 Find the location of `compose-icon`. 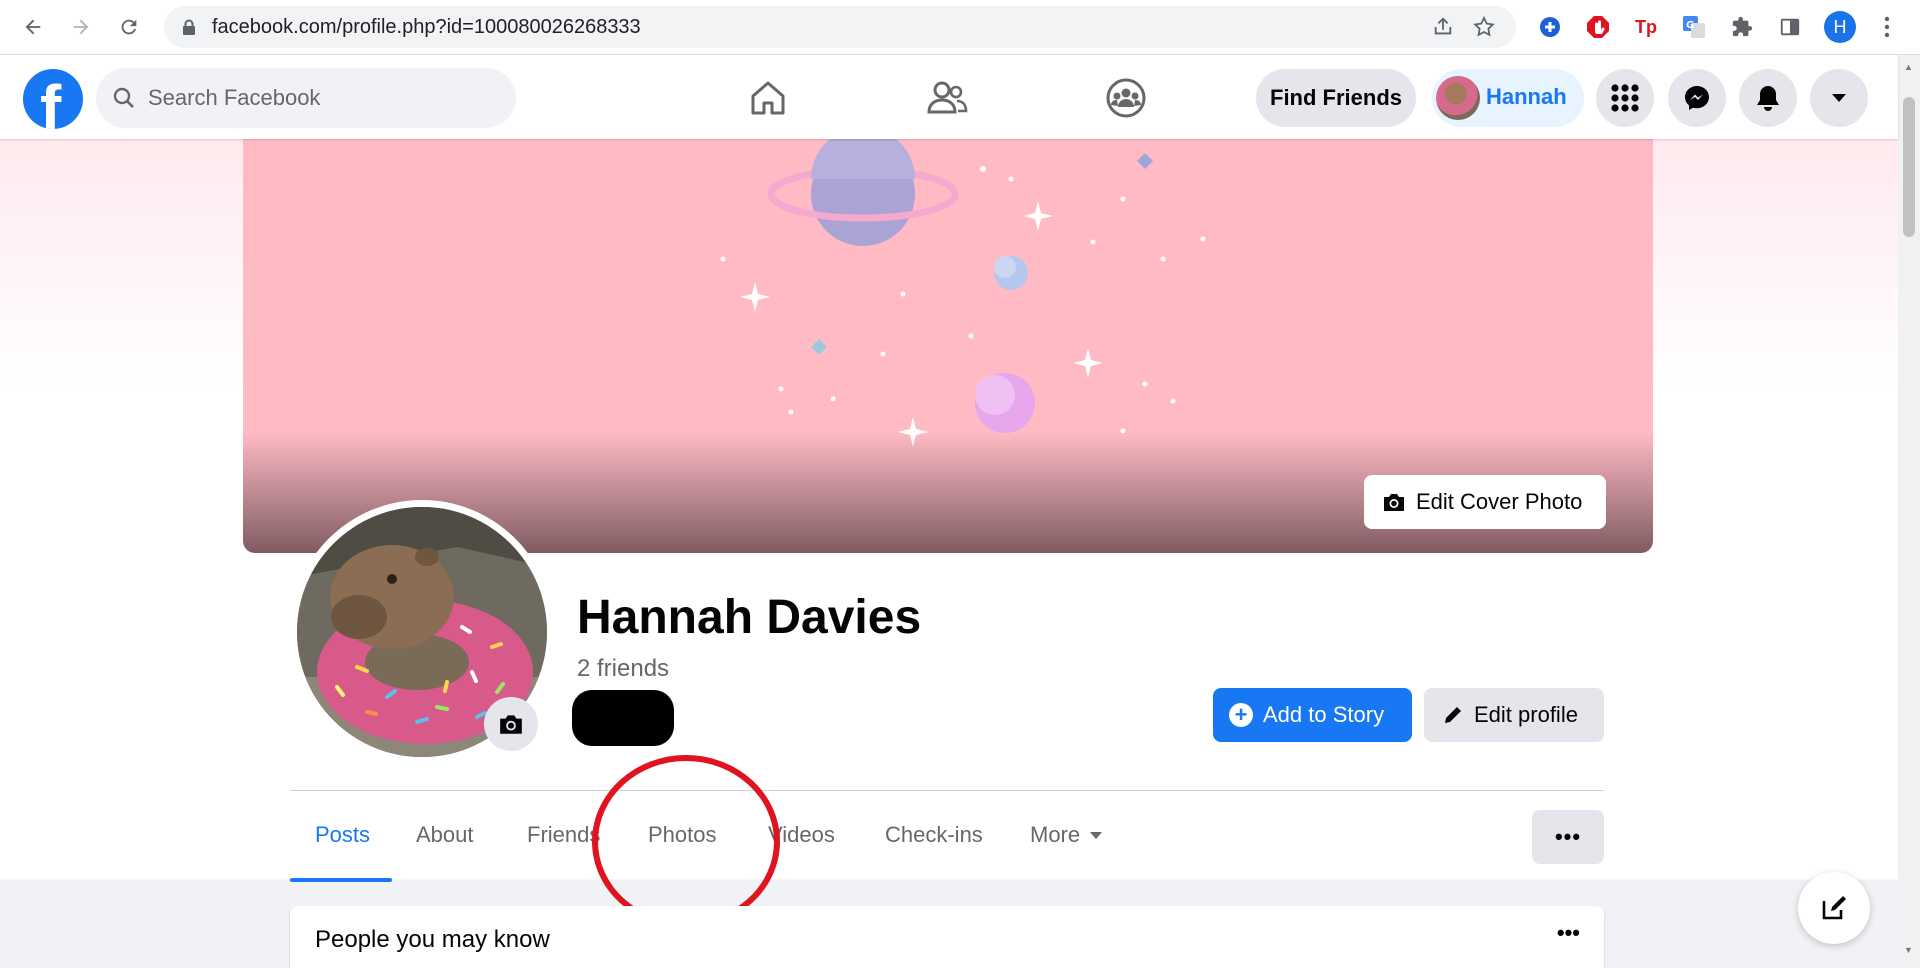

compose-icon is located at coordinates (1834, 908).